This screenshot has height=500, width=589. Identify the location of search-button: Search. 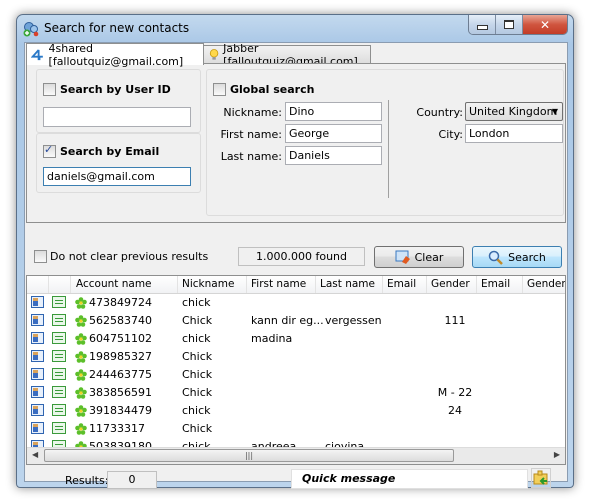
(517, 257).